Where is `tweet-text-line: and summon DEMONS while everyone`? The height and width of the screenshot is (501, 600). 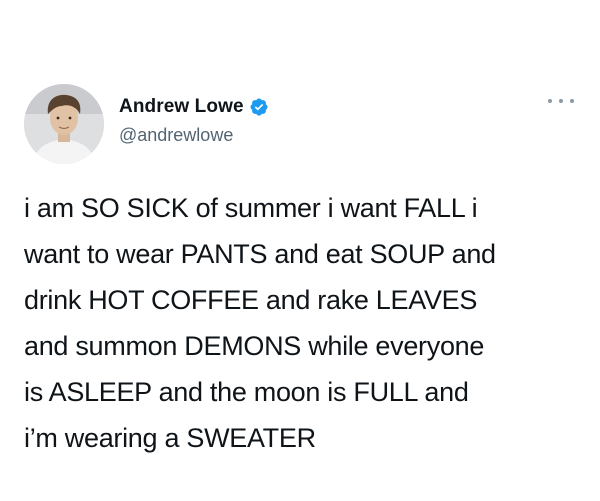 tweet-text-line: and summon DEMONS while everyone is located at coordinates (254, 346).